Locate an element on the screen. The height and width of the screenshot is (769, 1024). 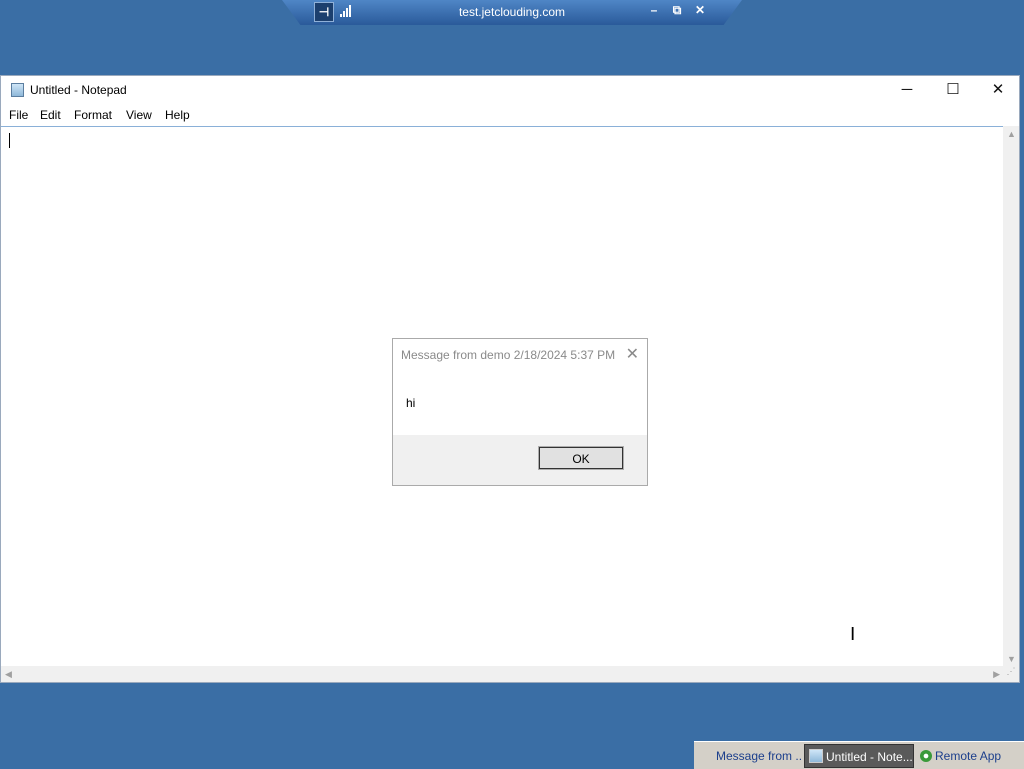
notepad-app-icon is located at coordinates (17, 90).